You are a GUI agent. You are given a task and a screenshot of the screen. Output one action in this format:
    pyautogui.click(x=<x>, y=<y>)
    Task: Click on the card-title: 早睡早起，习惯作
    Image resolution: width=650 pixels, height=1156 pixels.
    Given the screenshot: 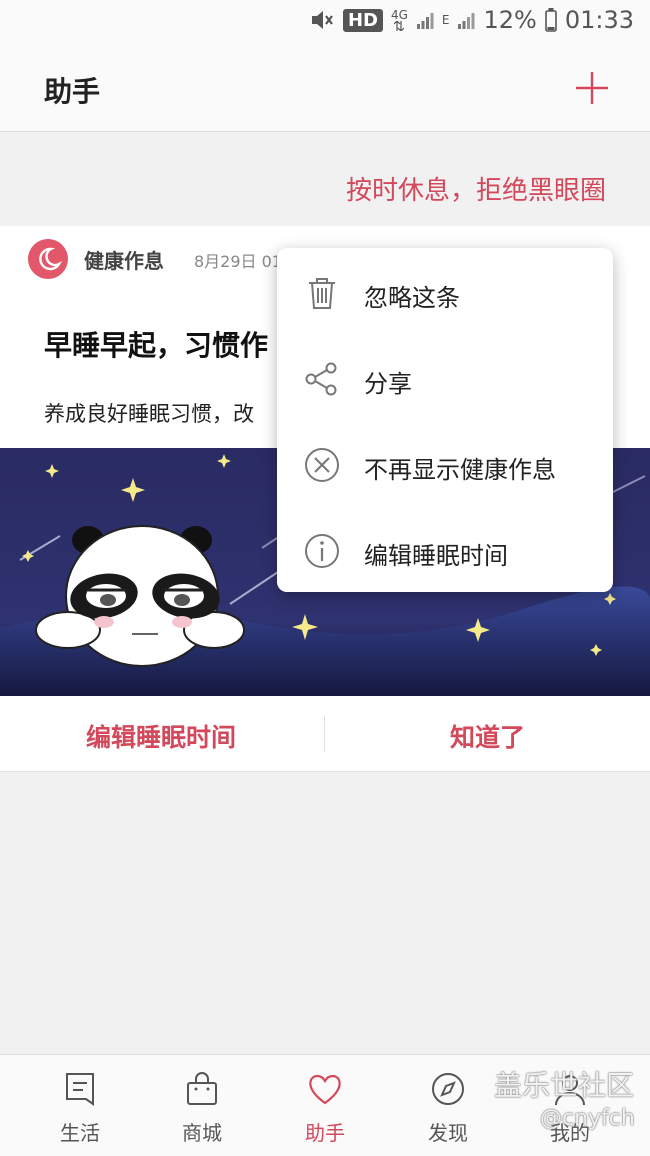 What is the action you would take?
    pyautogui.click(x=156, y=345)
    